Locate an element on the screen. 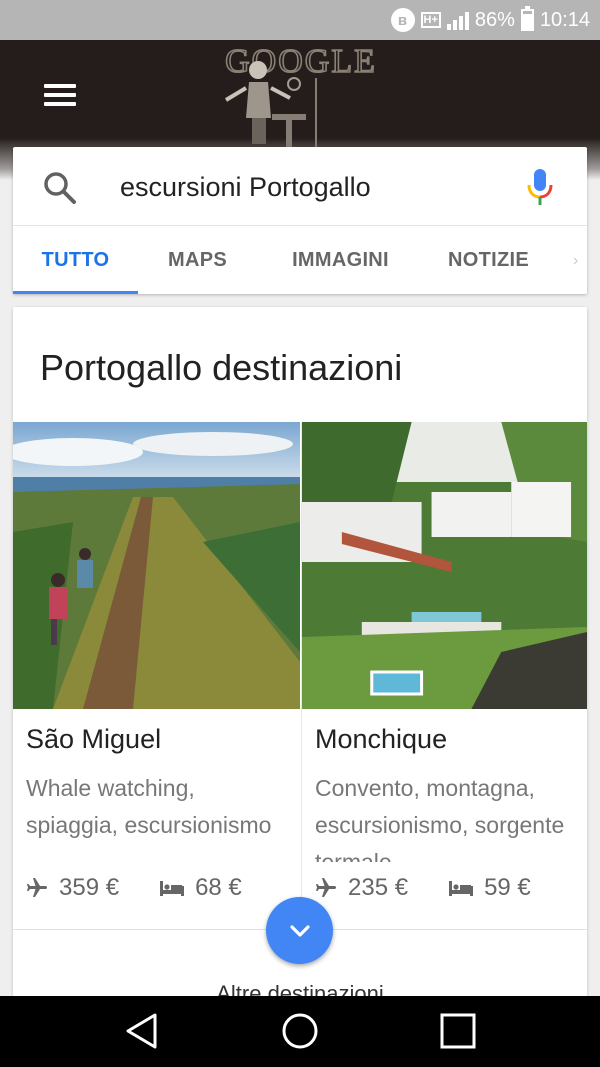  expand-button is located at coordinates (299, 930).